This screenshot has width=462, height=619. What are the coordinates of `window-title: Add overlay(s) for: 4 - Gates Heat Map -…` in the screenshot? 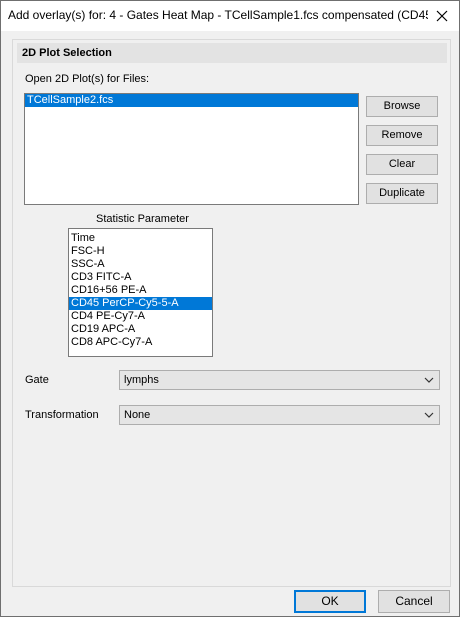 It's located at (218, 15).